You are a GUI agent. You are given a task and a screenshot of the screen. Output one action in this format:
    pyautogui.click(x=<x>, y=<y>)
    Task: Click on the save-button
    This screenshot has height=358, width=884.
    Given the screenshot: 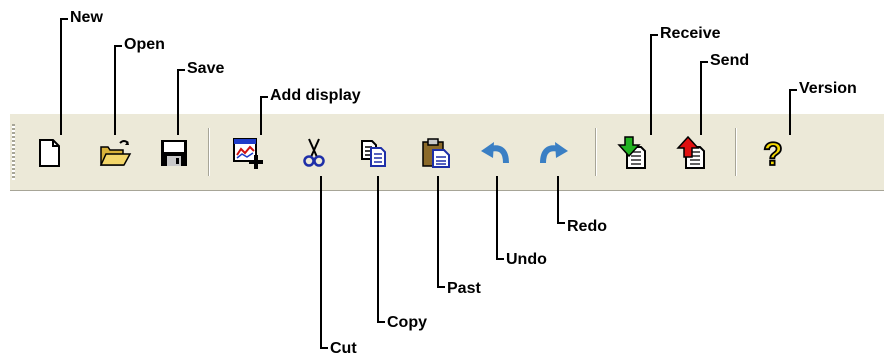 What is the action you would take?
    pyautogui.click(x=174, y=153)
    